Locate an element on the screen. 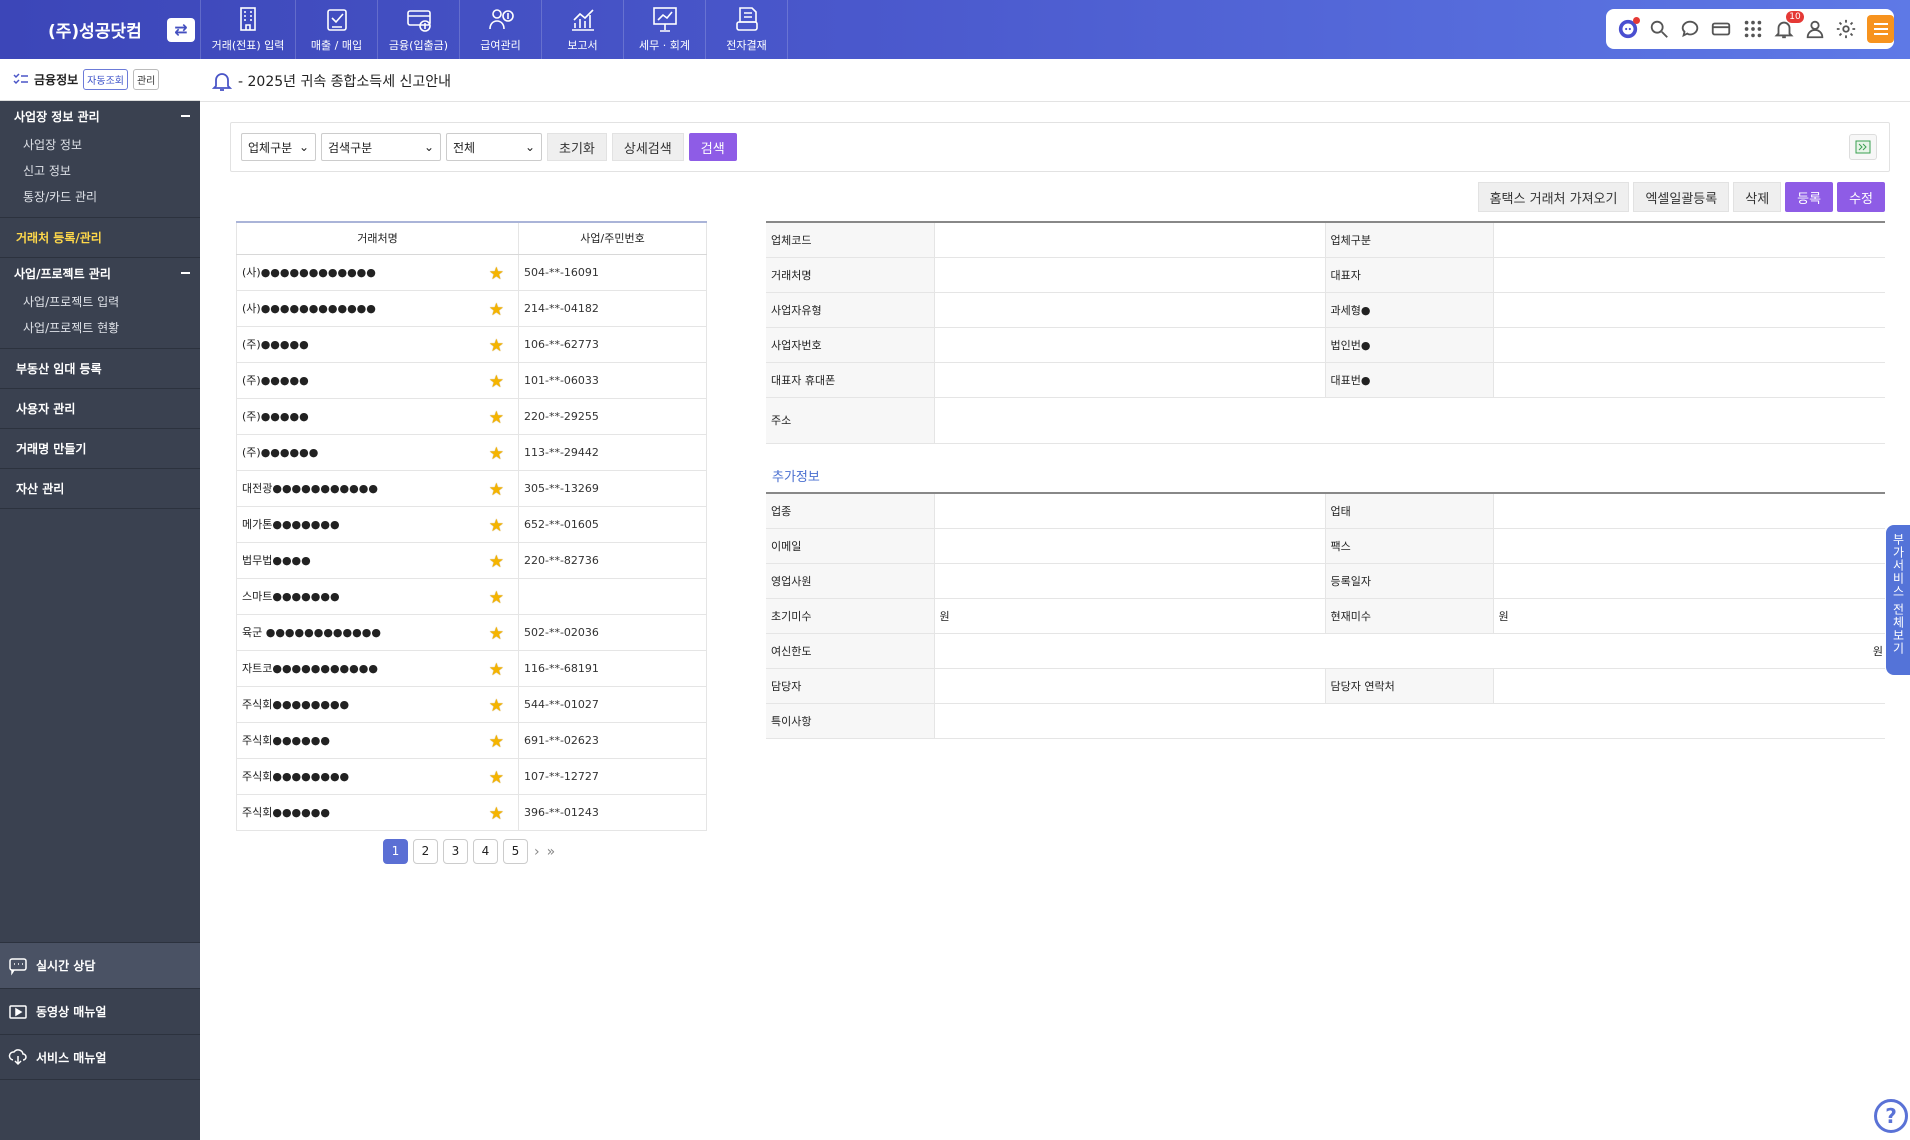 Image resolution: width=1910 pixels, height=1140 pixels. detail-search-button: 상세검색 is located at coordinates (647, 147).